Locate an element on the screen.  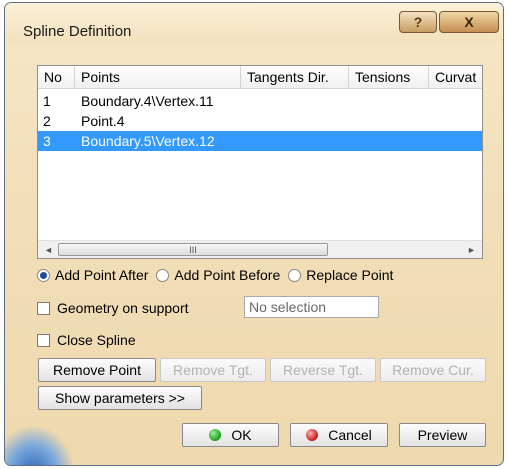
ok-icon is located at coordinates (215, 435).